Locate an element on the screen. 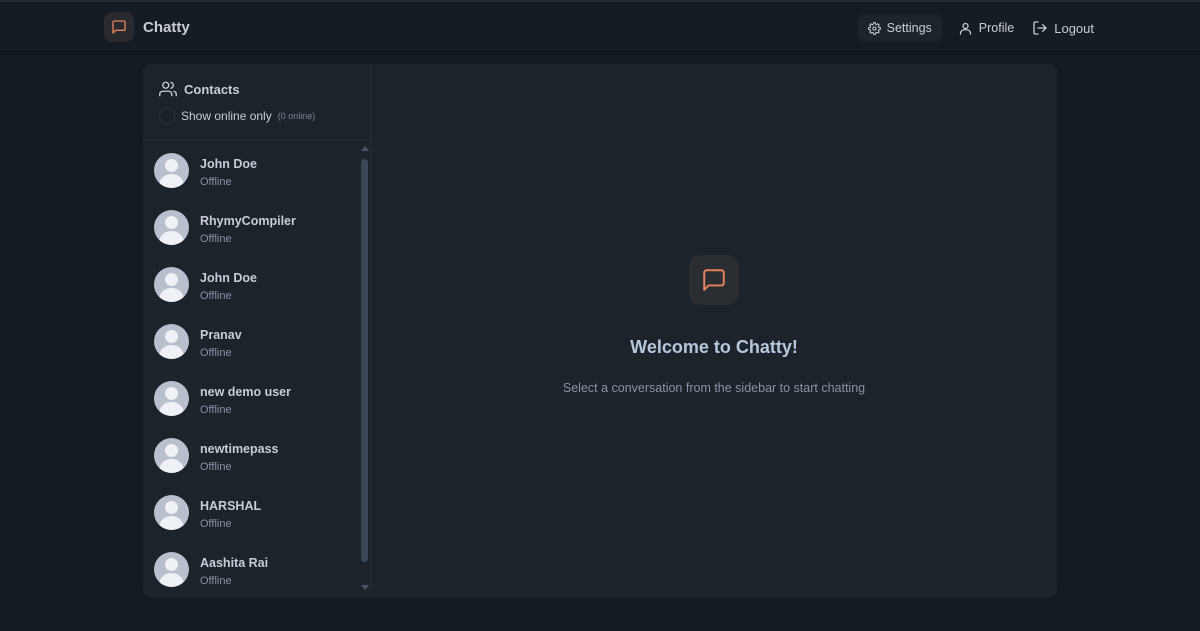  contact-list-scrollbar is located at coordinates (365, 368).